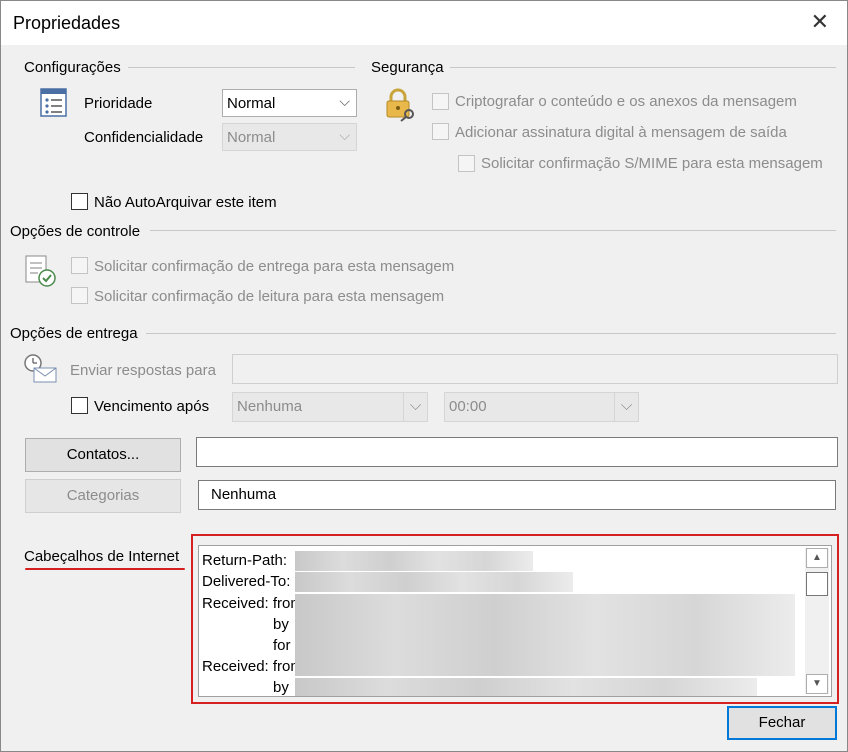  What do you see at coordinates (330, 407) in the screenshot?
I see `expires-date-picker: Nenhuma ⌵` at bounding box center [330, 407].